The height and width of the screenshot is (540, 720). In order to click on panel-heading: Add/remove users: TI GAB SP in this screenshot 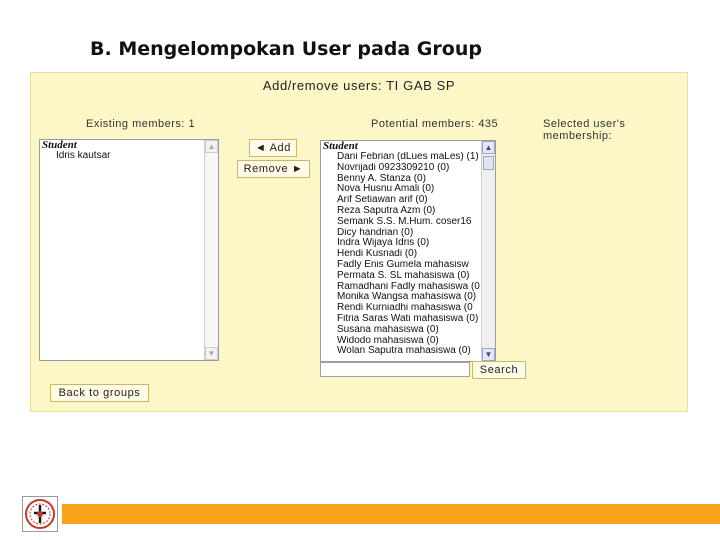, I will do `click(359, 85)`.